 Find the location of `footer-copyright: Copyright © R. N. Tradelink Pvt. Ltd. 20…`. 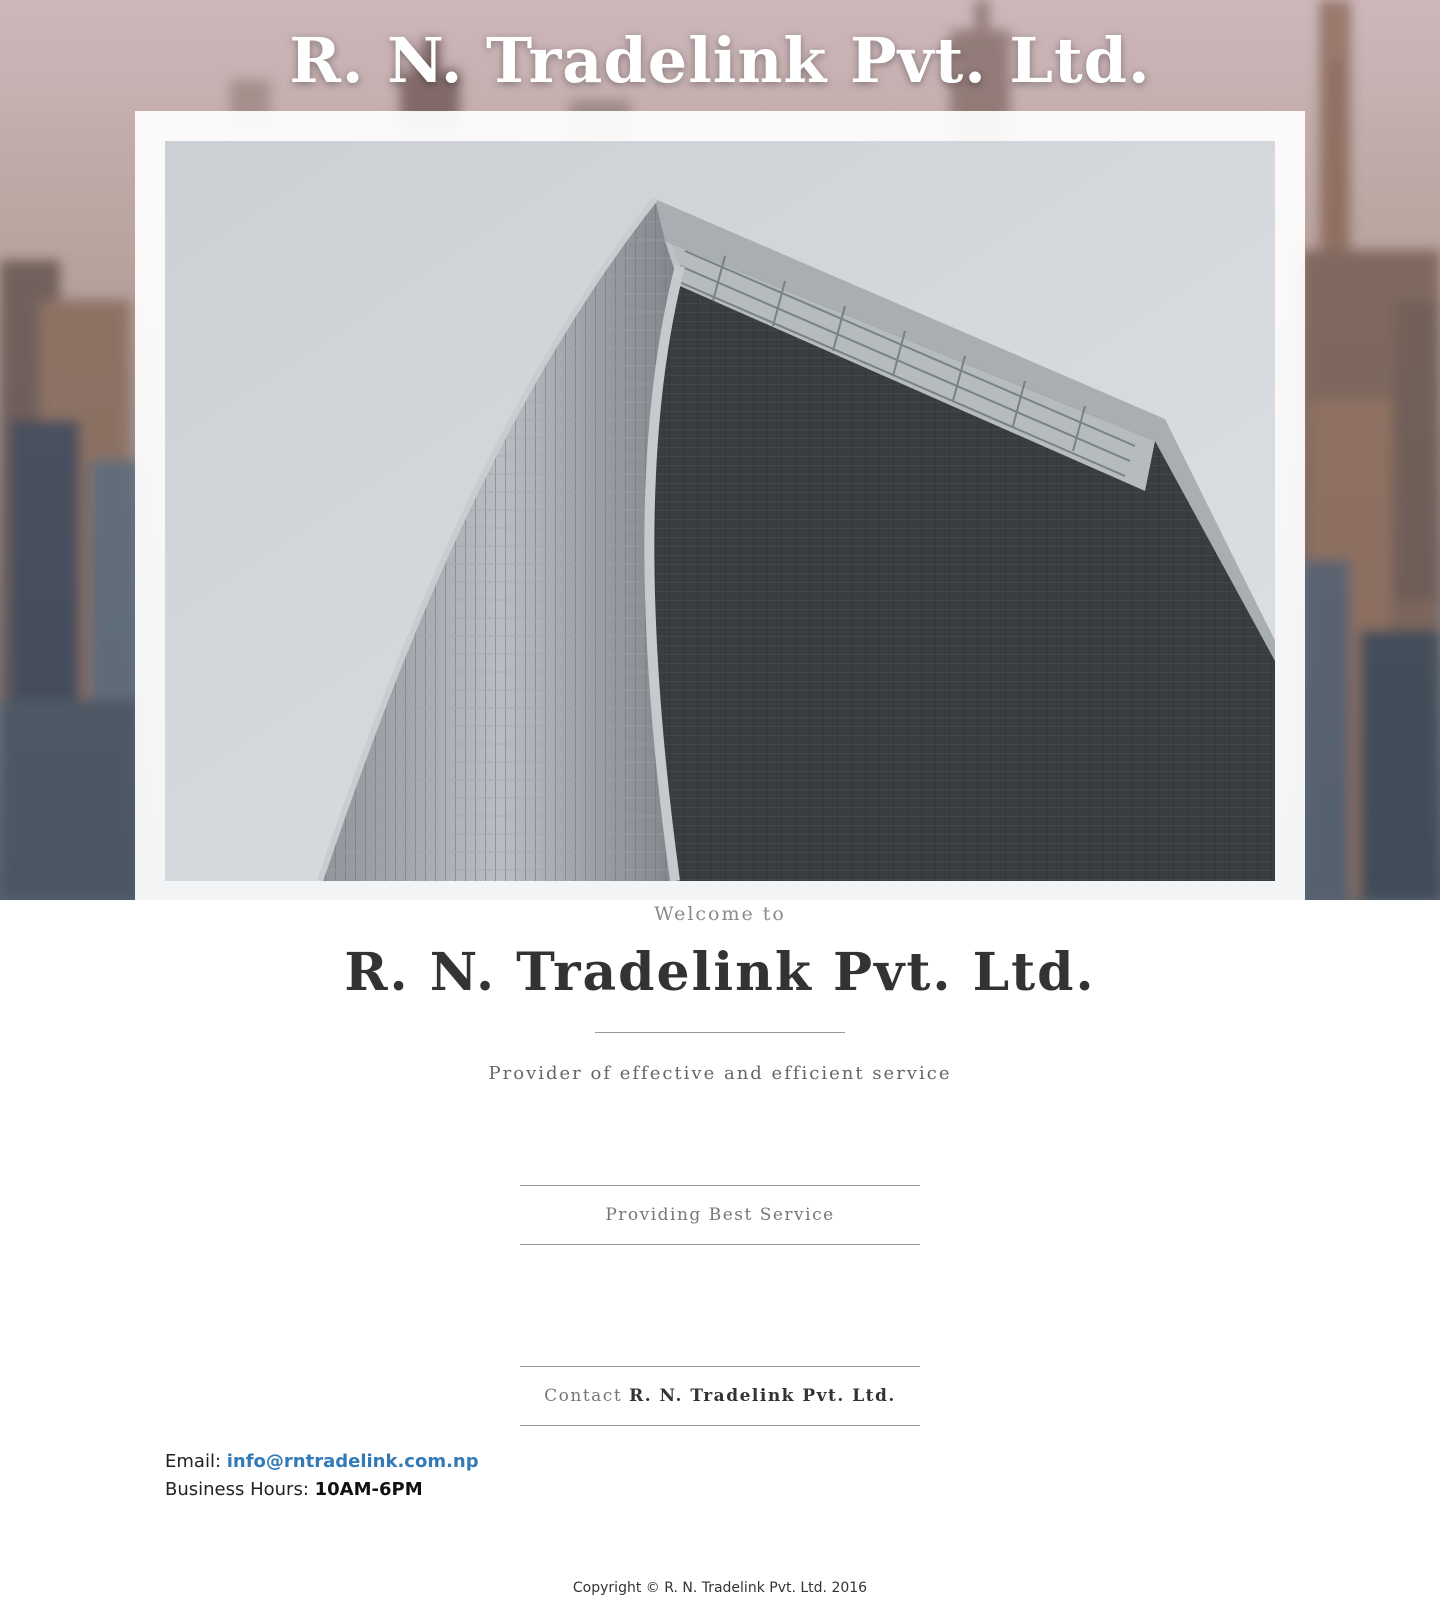

footer-copyright: Copyright © R. N. Tradelink Pvt. Ltd. 20… is located at coordinates (720, 1588).